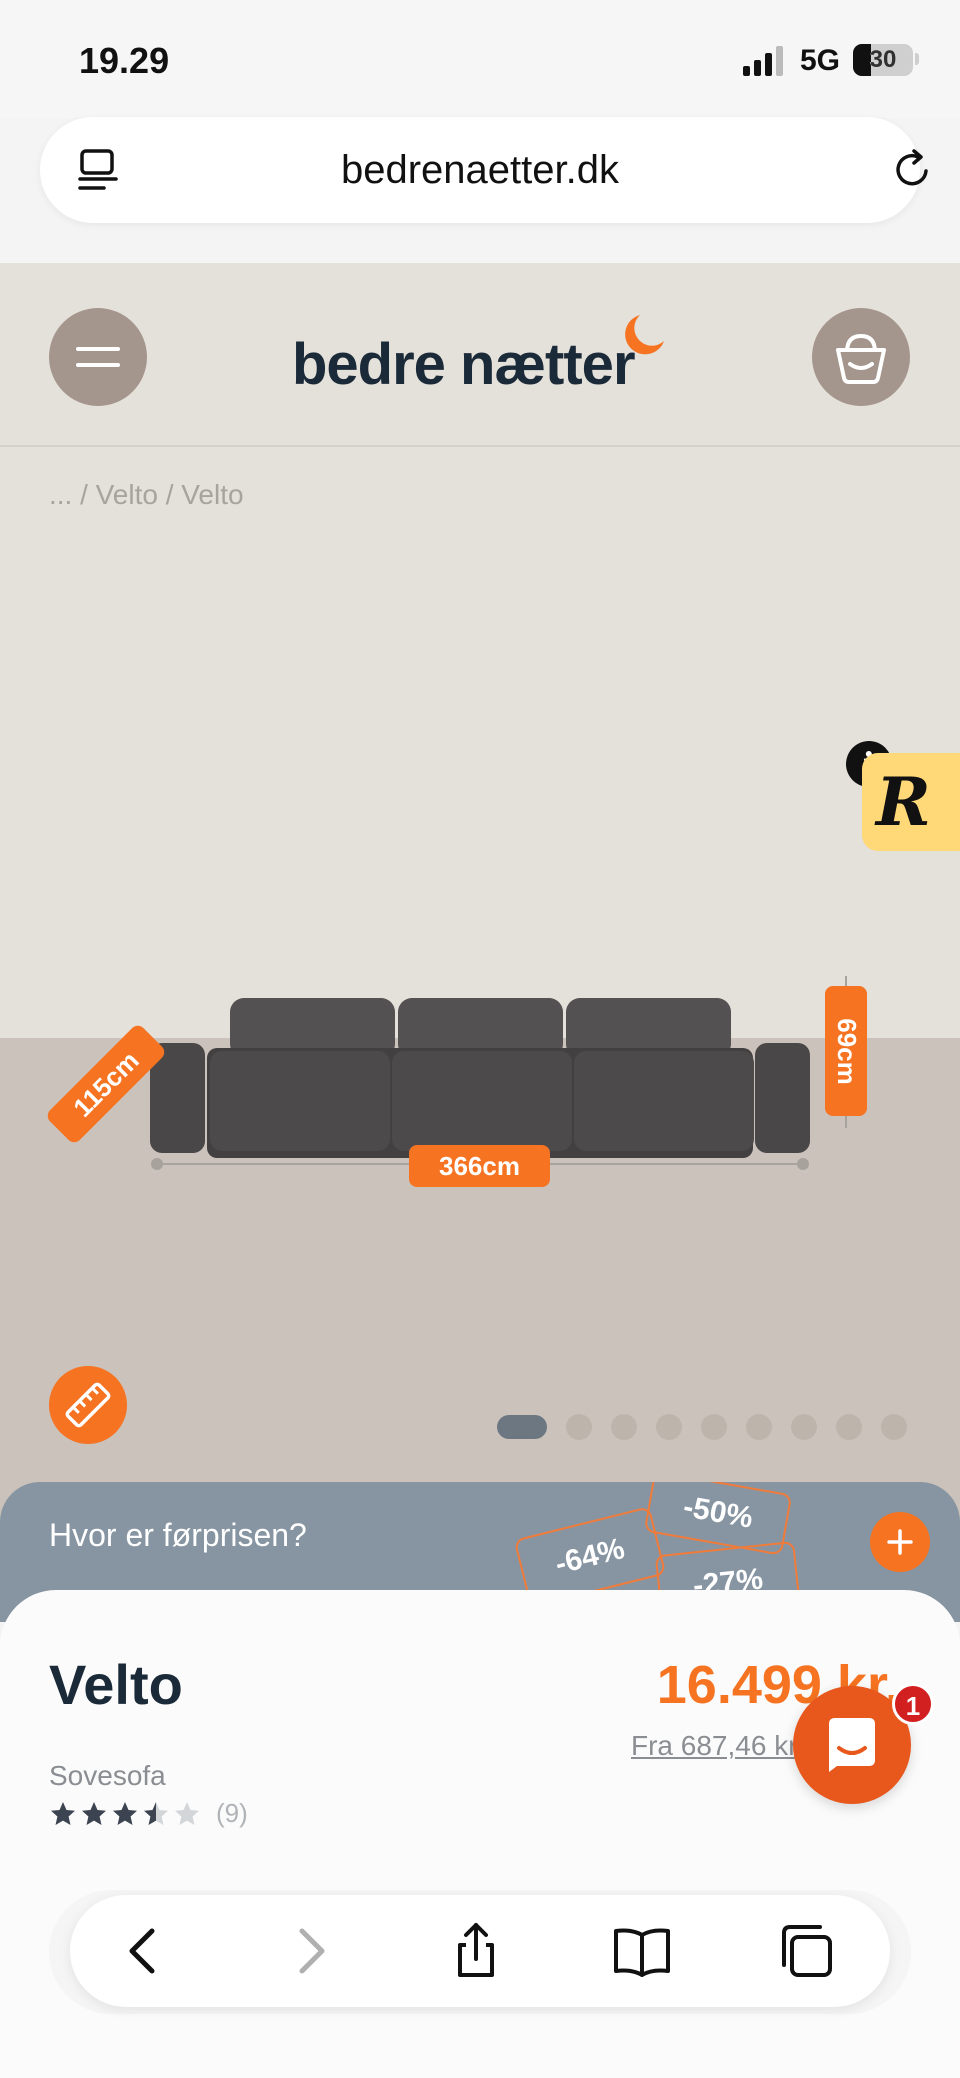 The image size is (960, 2078). I want to click on network-type: 5G, so click(820, 60).